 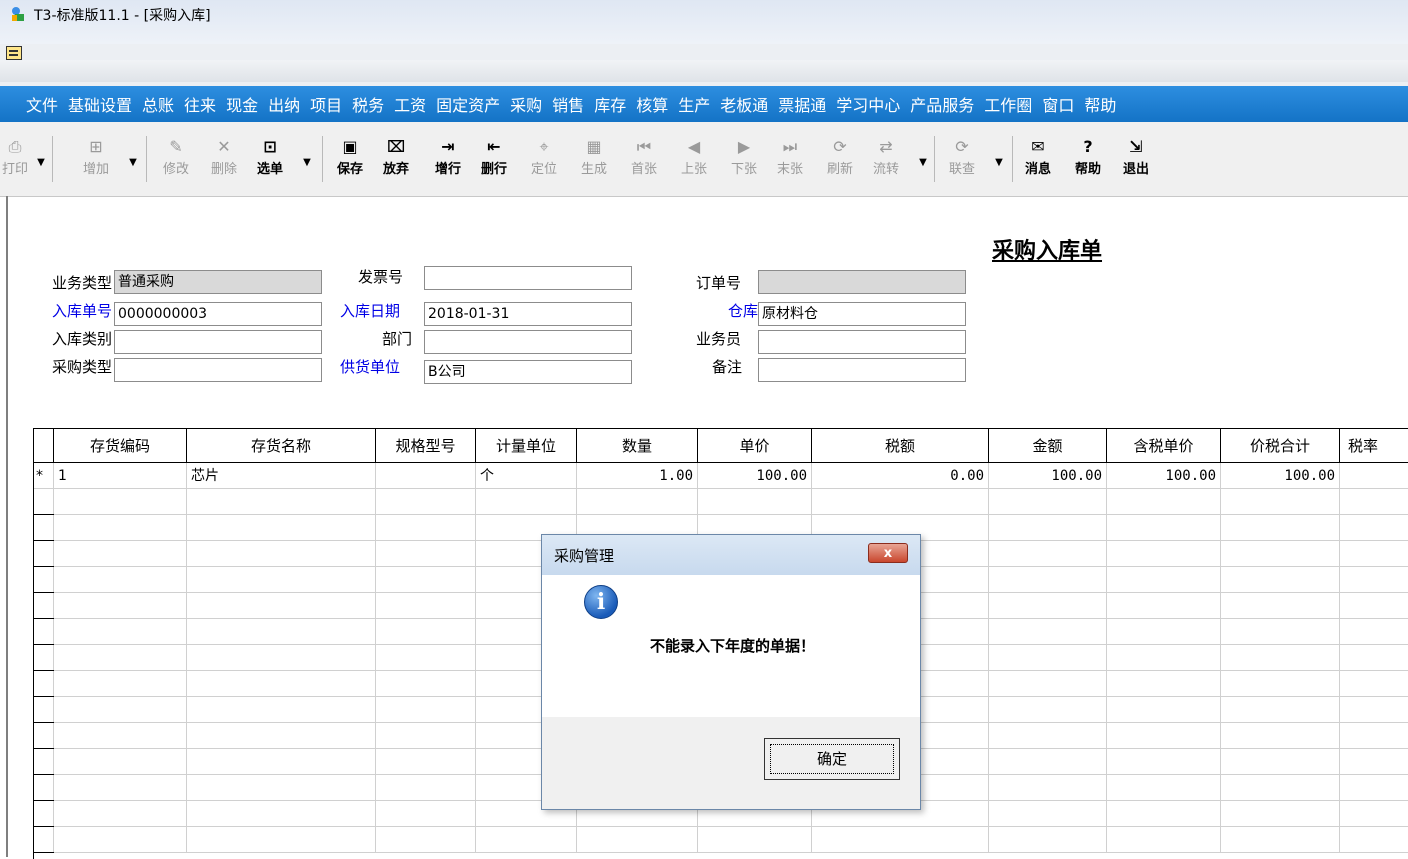 What do you see at coordinates (218, 342) in the screenshot?
I see `receipt-category-field` at bounding box center [218, 342].